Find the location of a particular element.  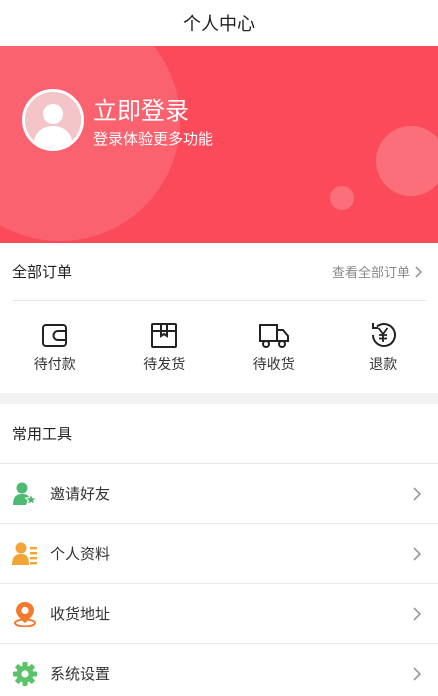

order-pending-payment: 待付款 is located at coordinates (55, 347).